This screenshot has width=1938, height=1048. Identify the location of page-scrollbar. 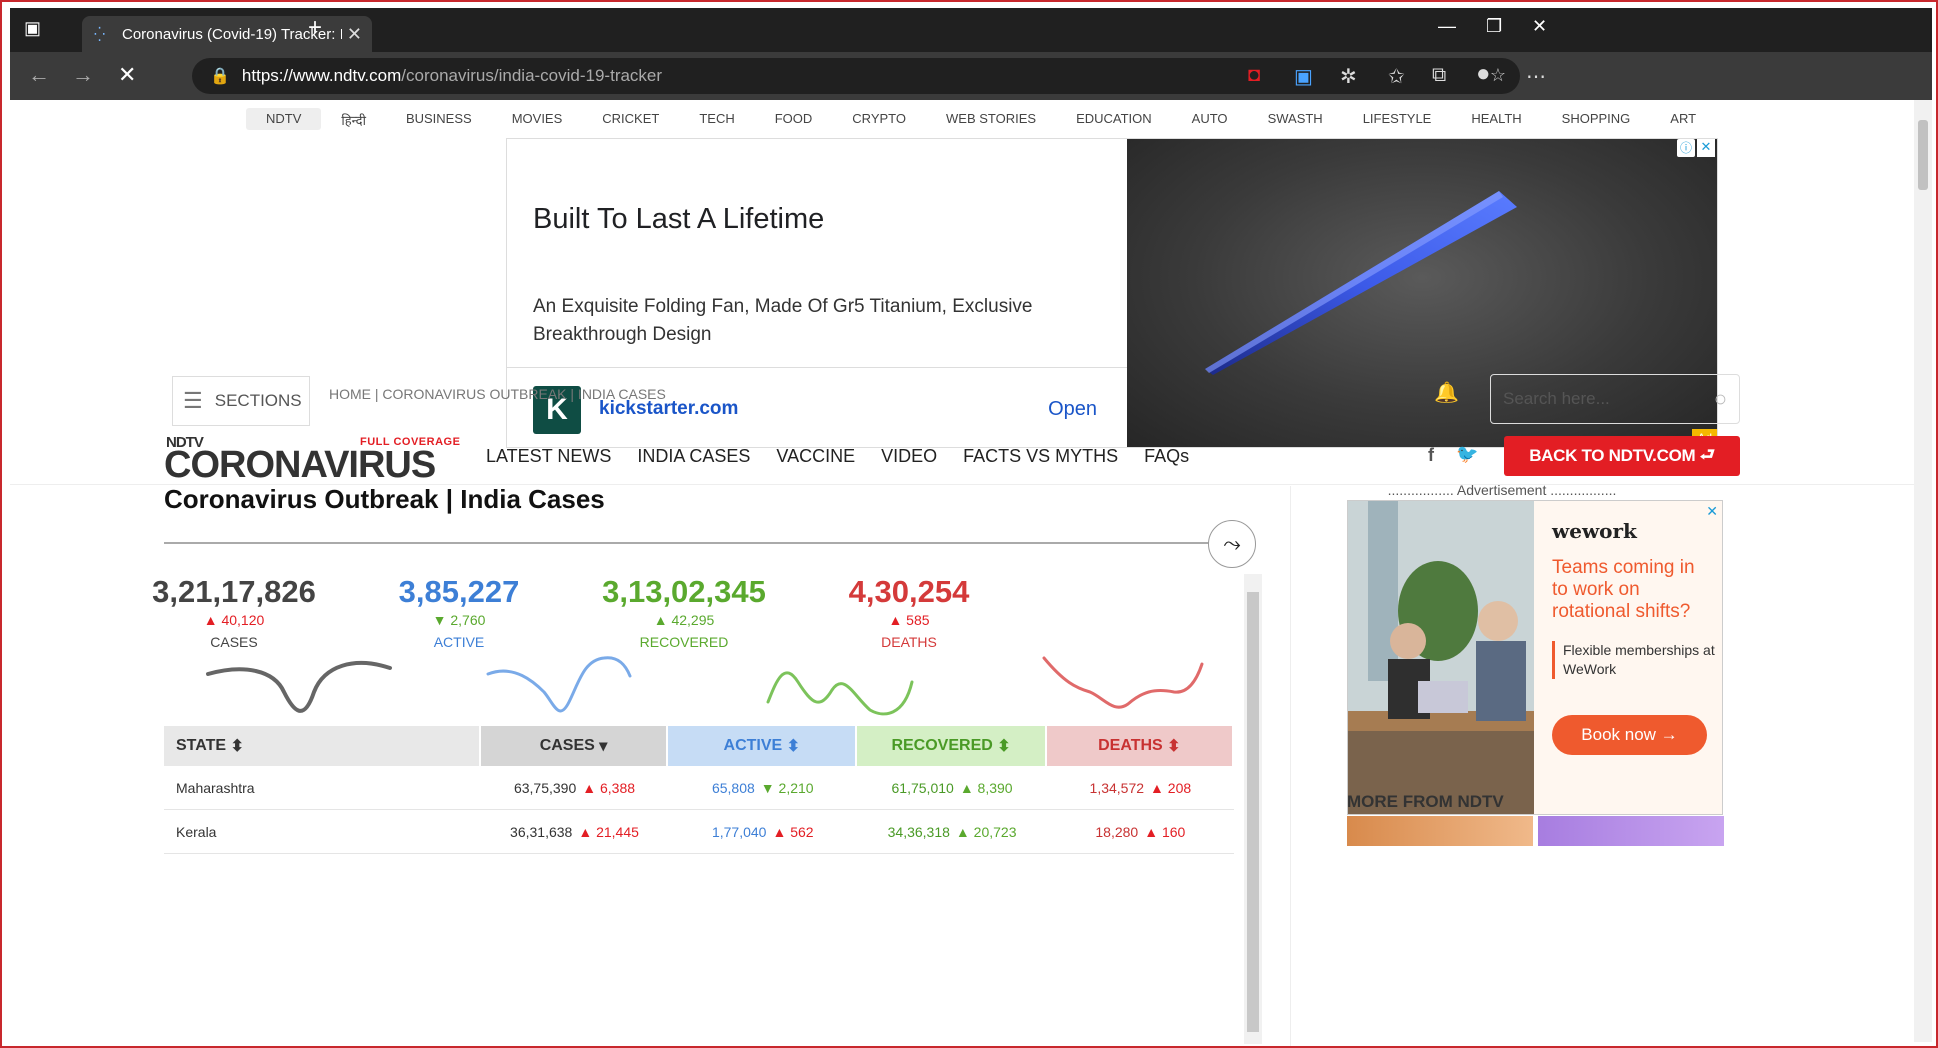
(1923, 571).